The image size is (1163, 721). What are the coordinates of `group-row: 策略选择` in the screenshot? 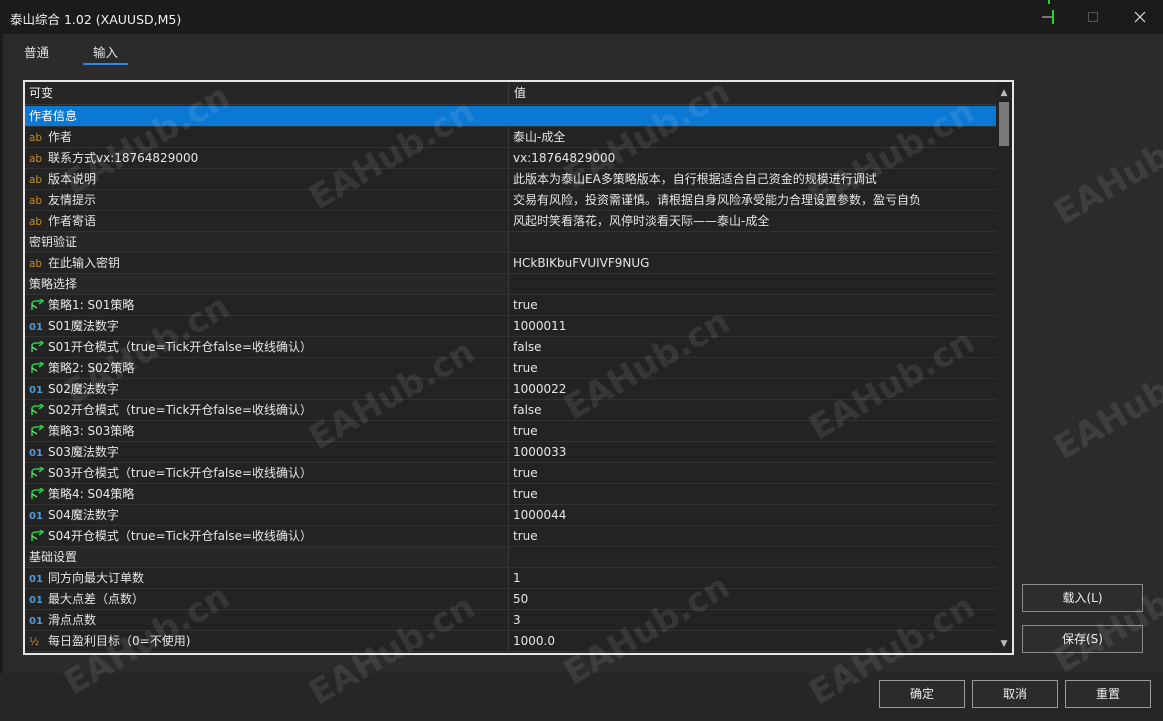 It's located at (510, 284).